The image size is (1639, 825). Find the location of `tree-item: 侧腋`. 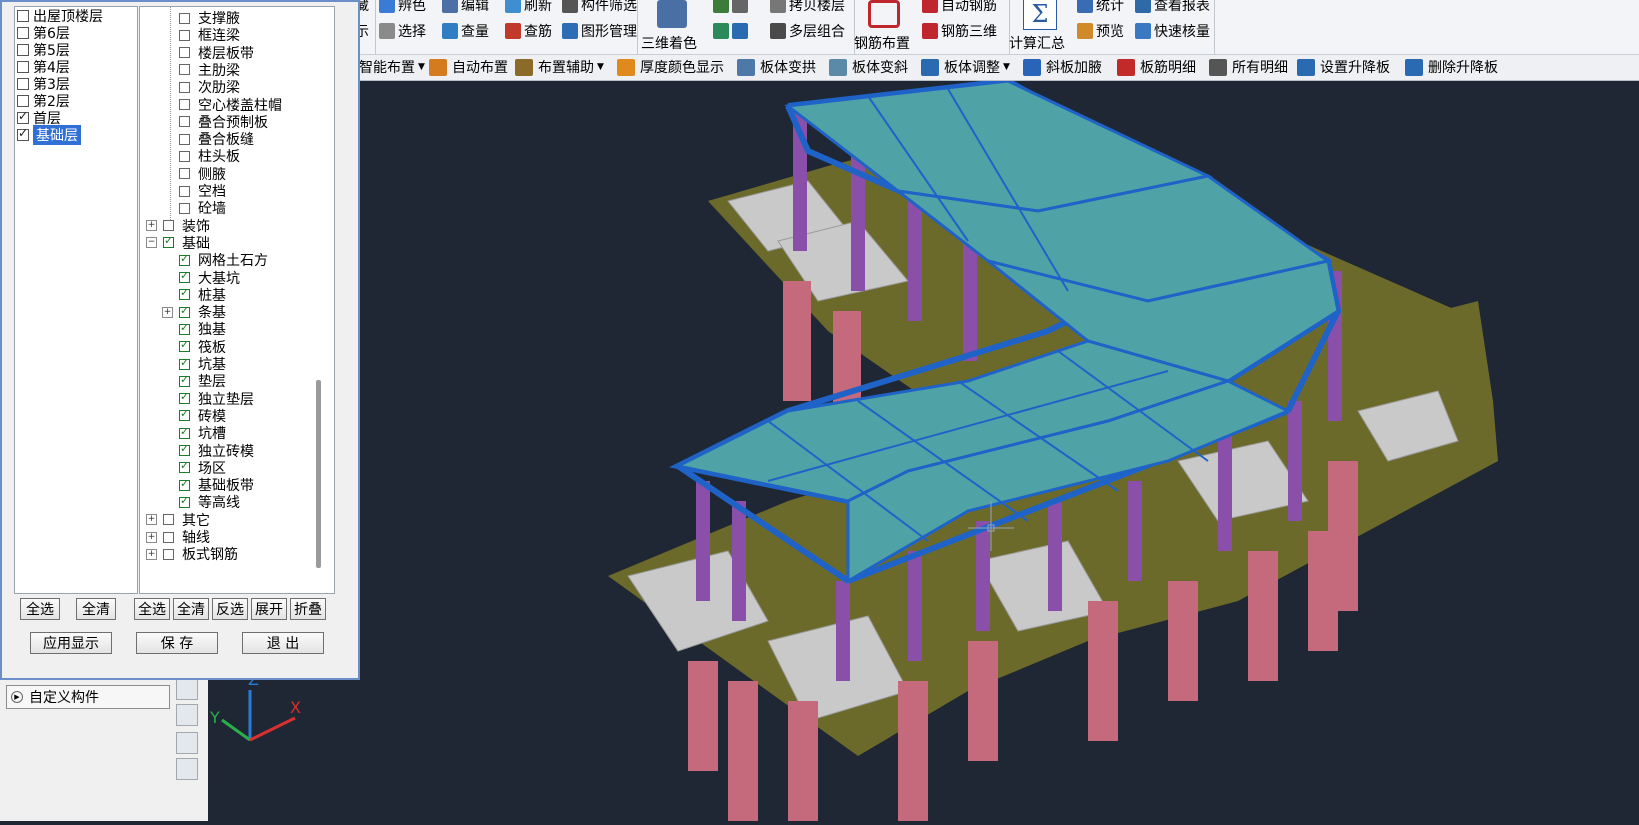

tree-item: 侧腋 is located at coordinates (196, 174).